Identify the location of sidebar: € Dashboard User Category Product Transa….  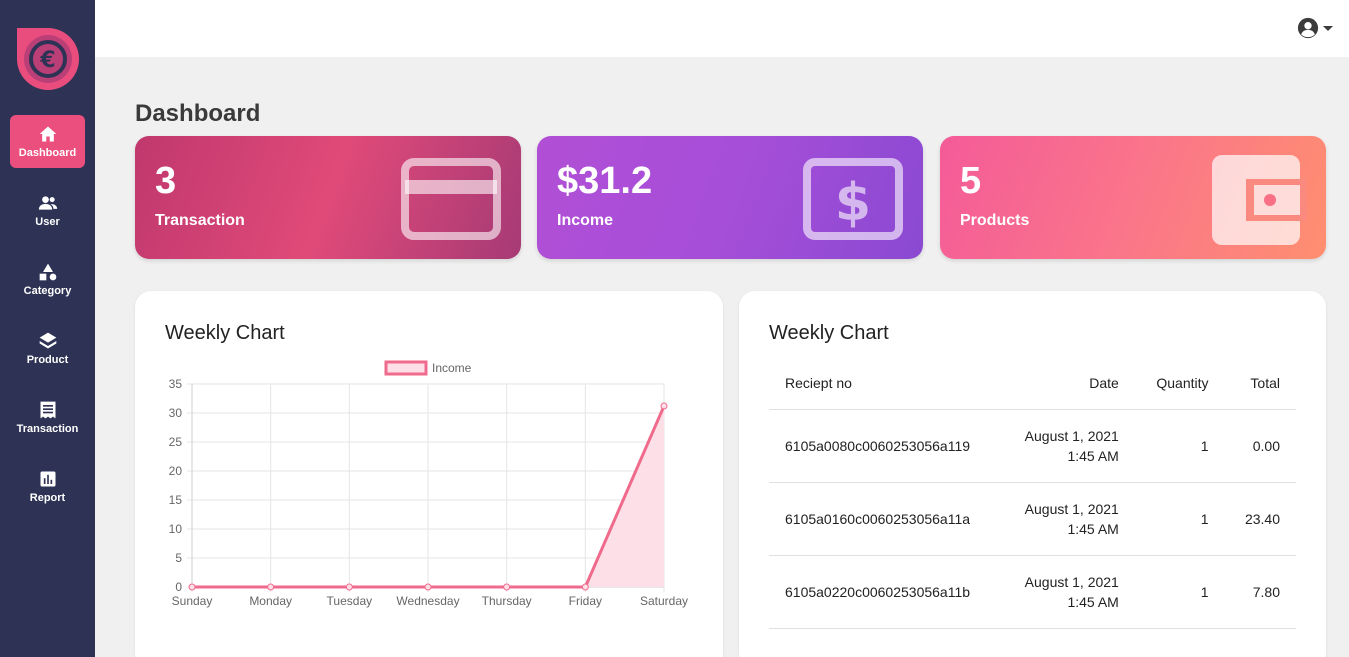
(47, 328).